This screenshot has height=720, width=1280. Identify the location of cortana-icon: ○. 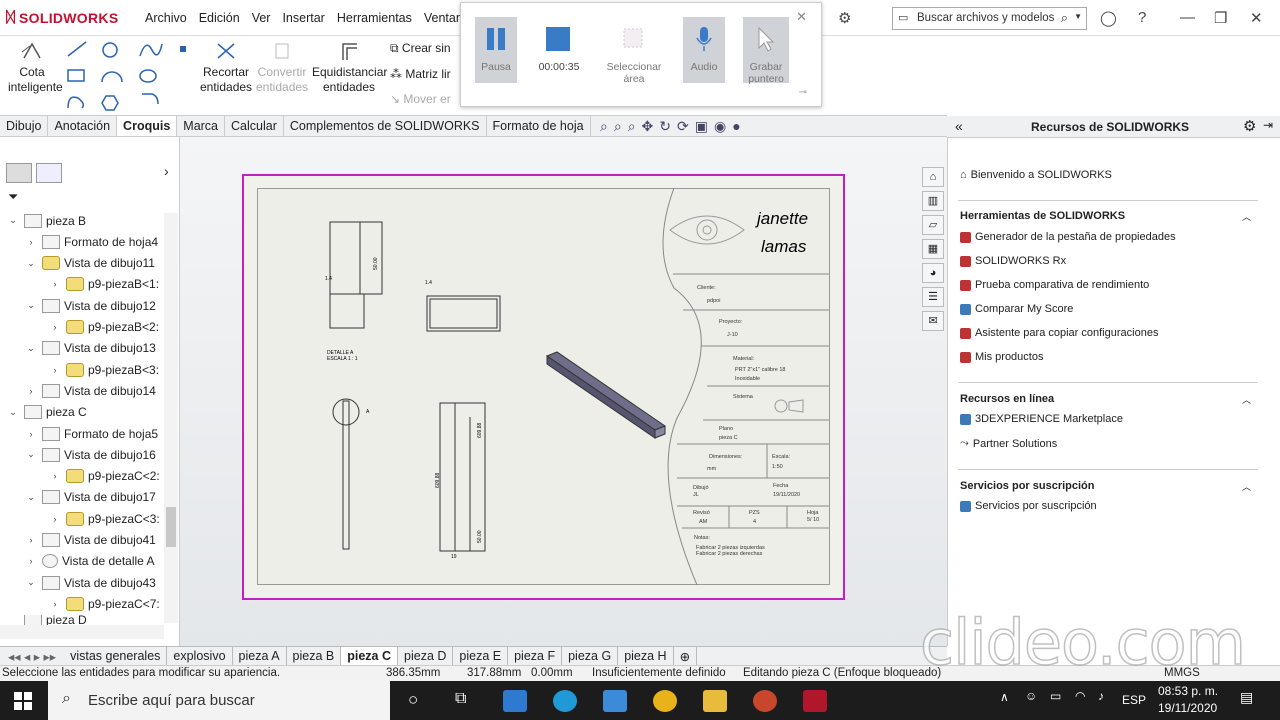
(413, 700).